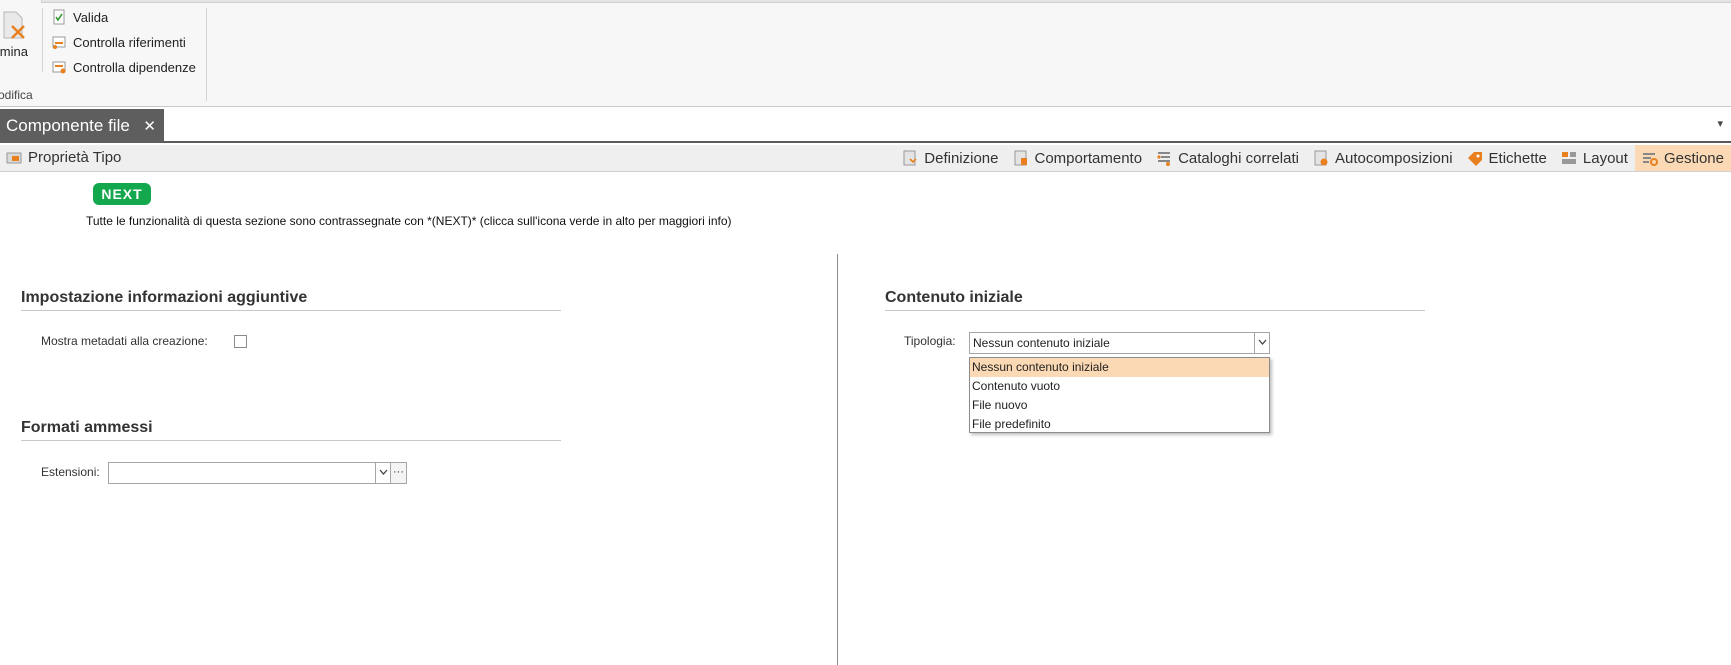 This screenshot has height=665, width=1731. Describe the element at coordinates (1164, 158) in the screenshot. I see `related-catalogs-icon` at that location.